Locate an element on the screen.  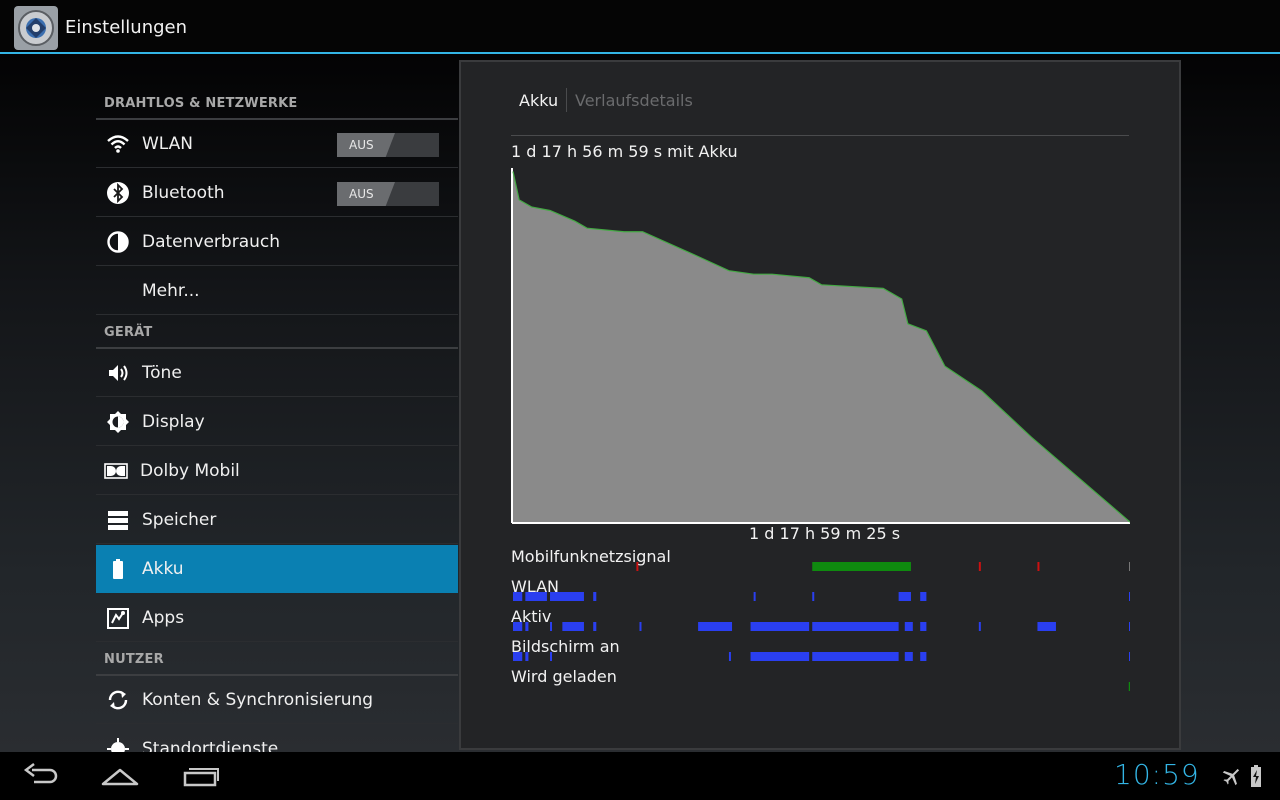
signal-bar-mobile is located at coordinates (861, 566).